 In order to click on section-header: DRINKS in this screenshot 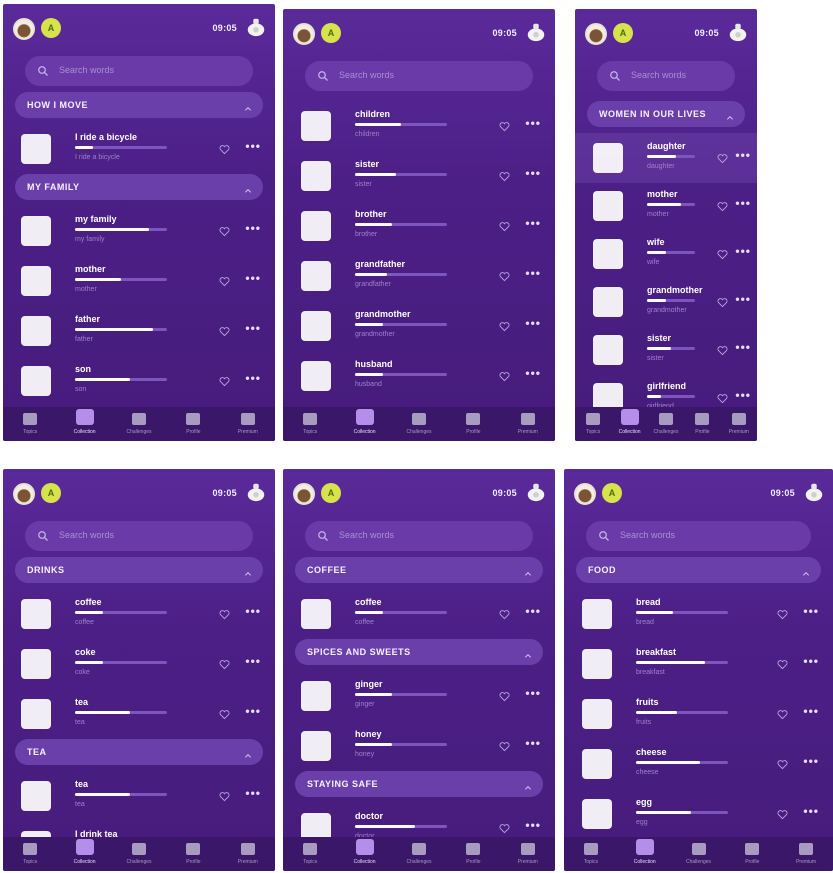, I will do `click(139, 570)`.